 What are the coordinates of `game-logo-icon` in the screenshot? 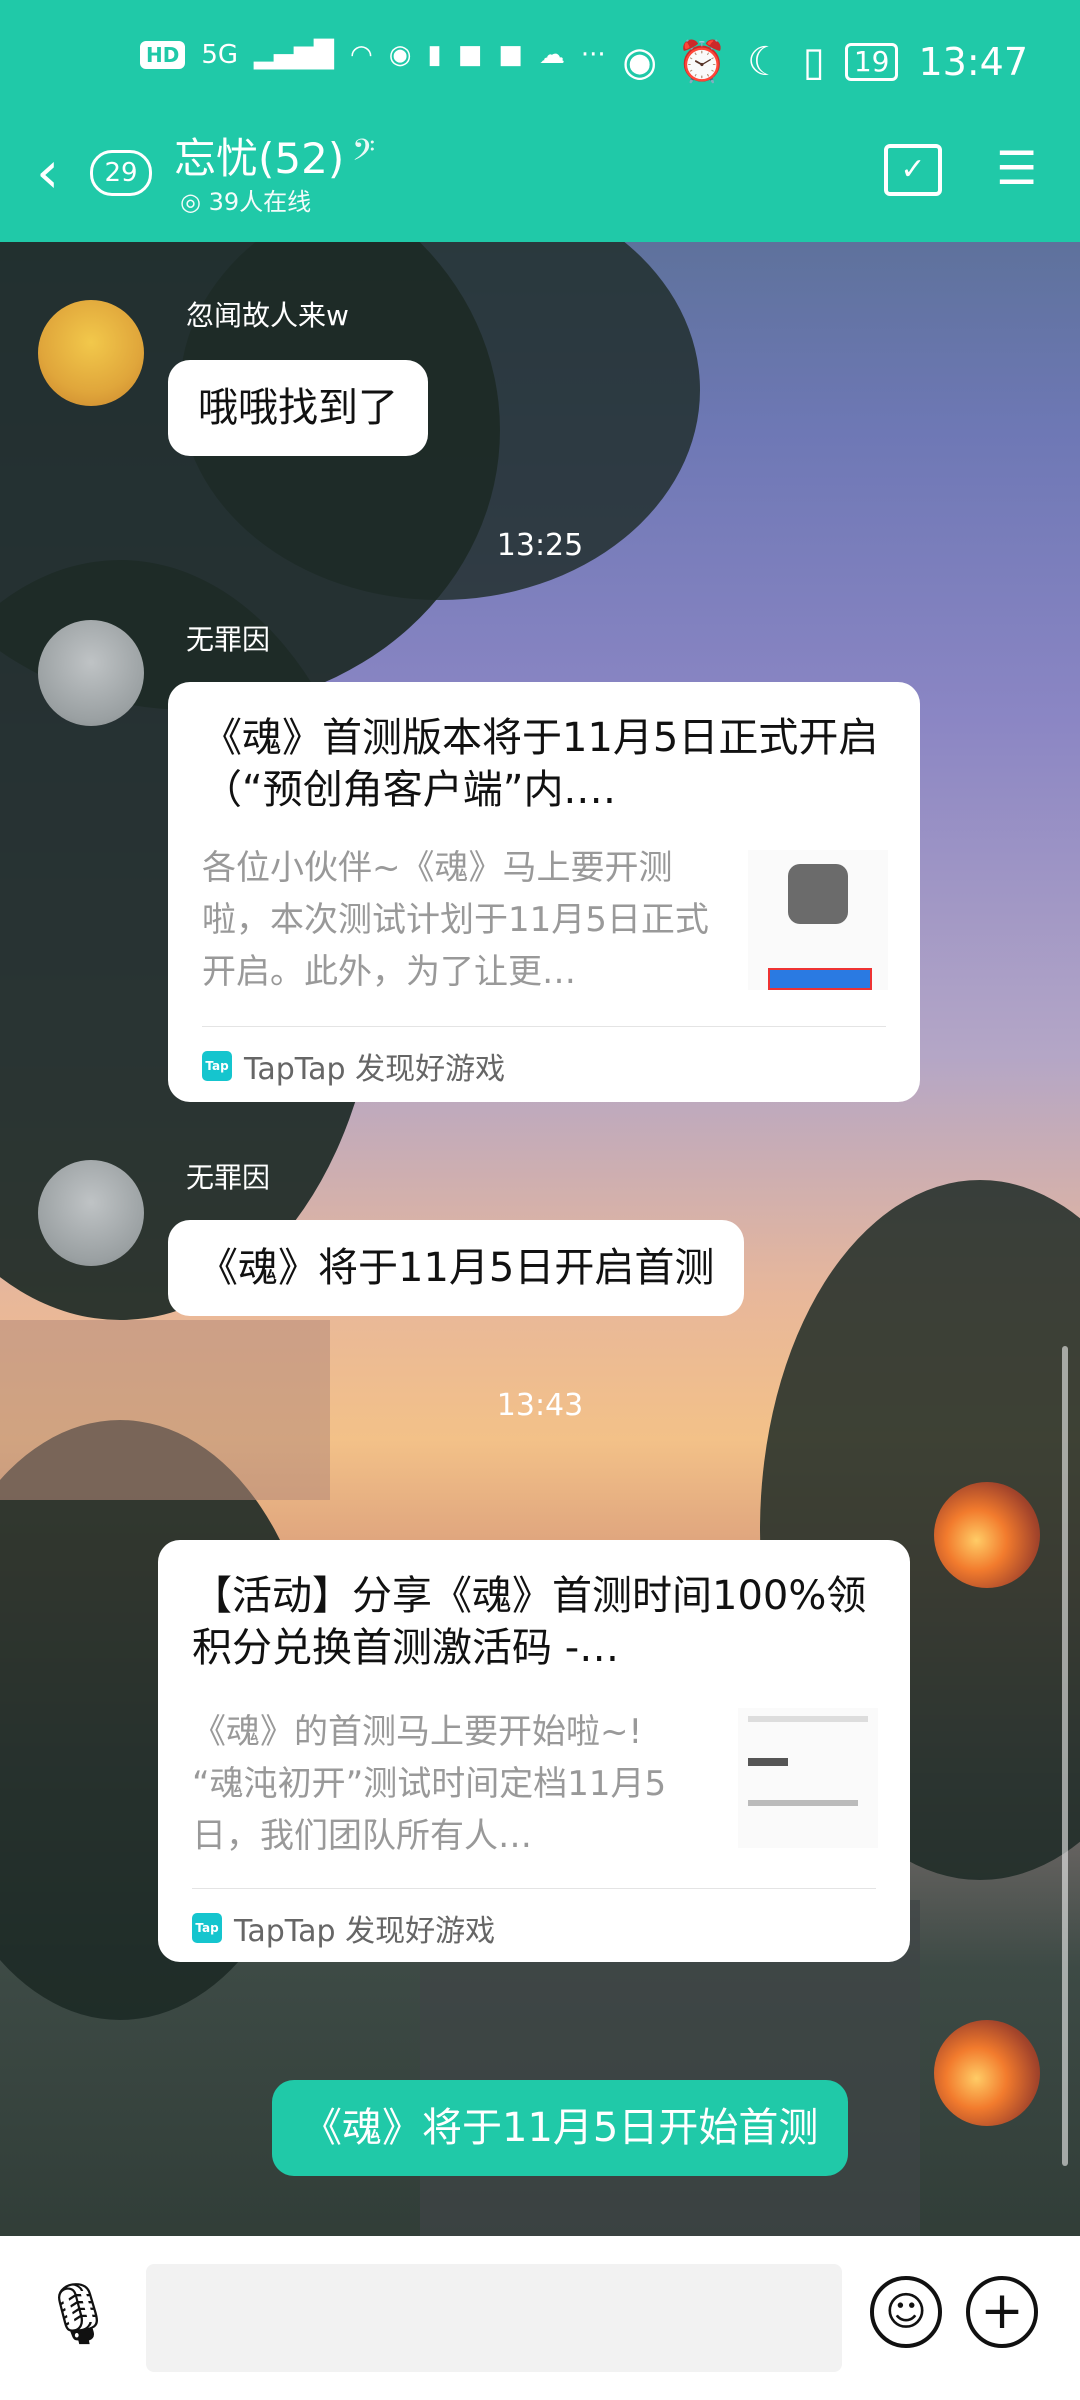 It's located at (818, 894).